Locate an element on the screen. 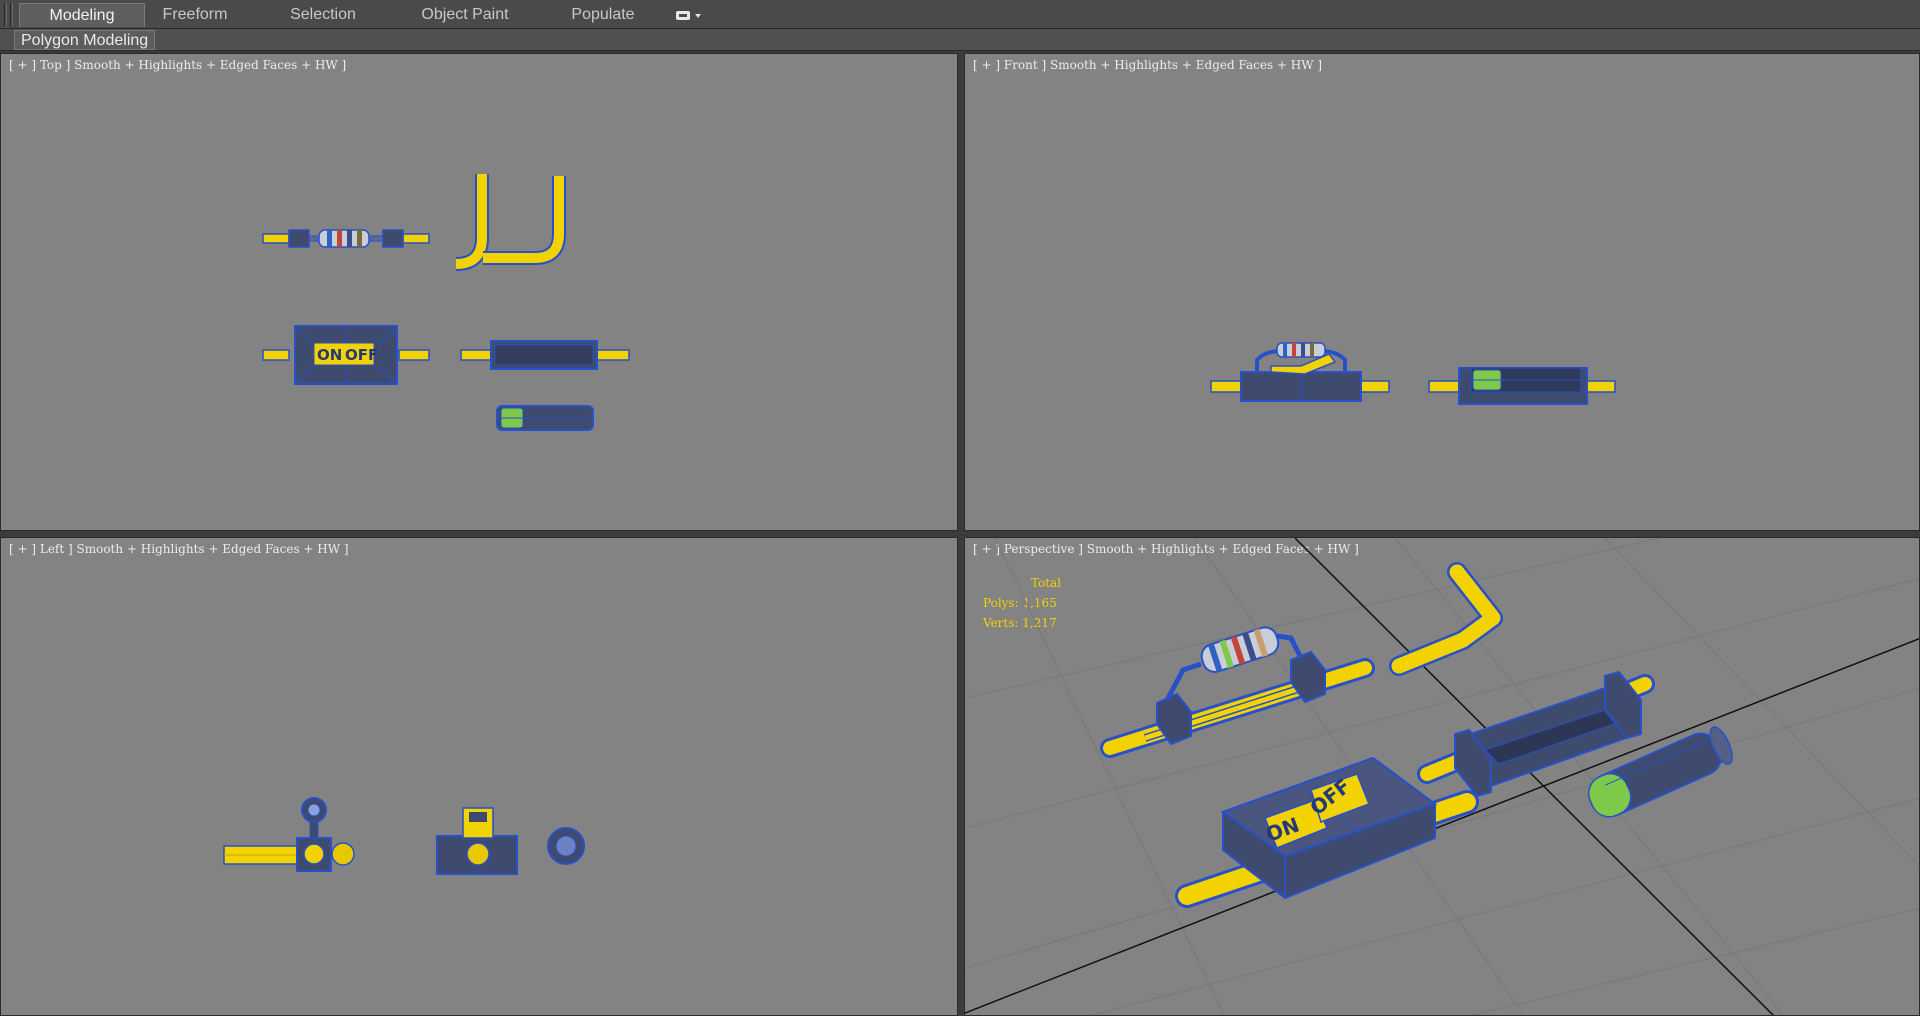 This screenshot has height=1016, width=1920. bent-wire-top-view-horizontal is located at coordinates (524, 220).